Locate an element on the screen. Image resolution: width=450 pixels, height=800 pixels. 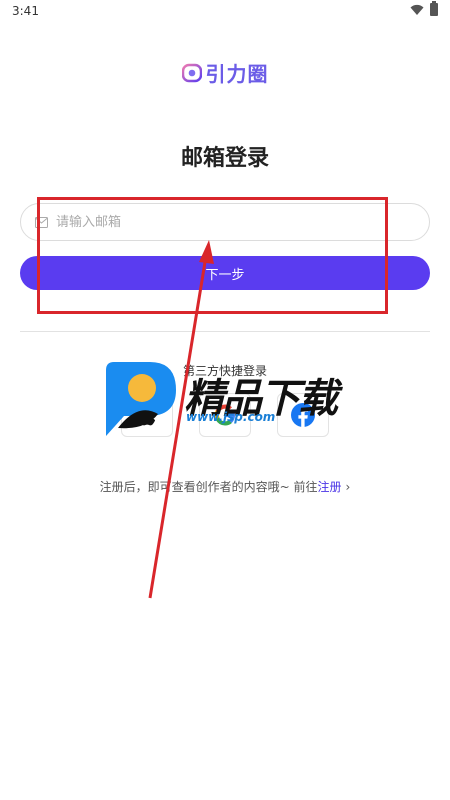
chevron-right-icon: › is located at coordinates (348, 487).